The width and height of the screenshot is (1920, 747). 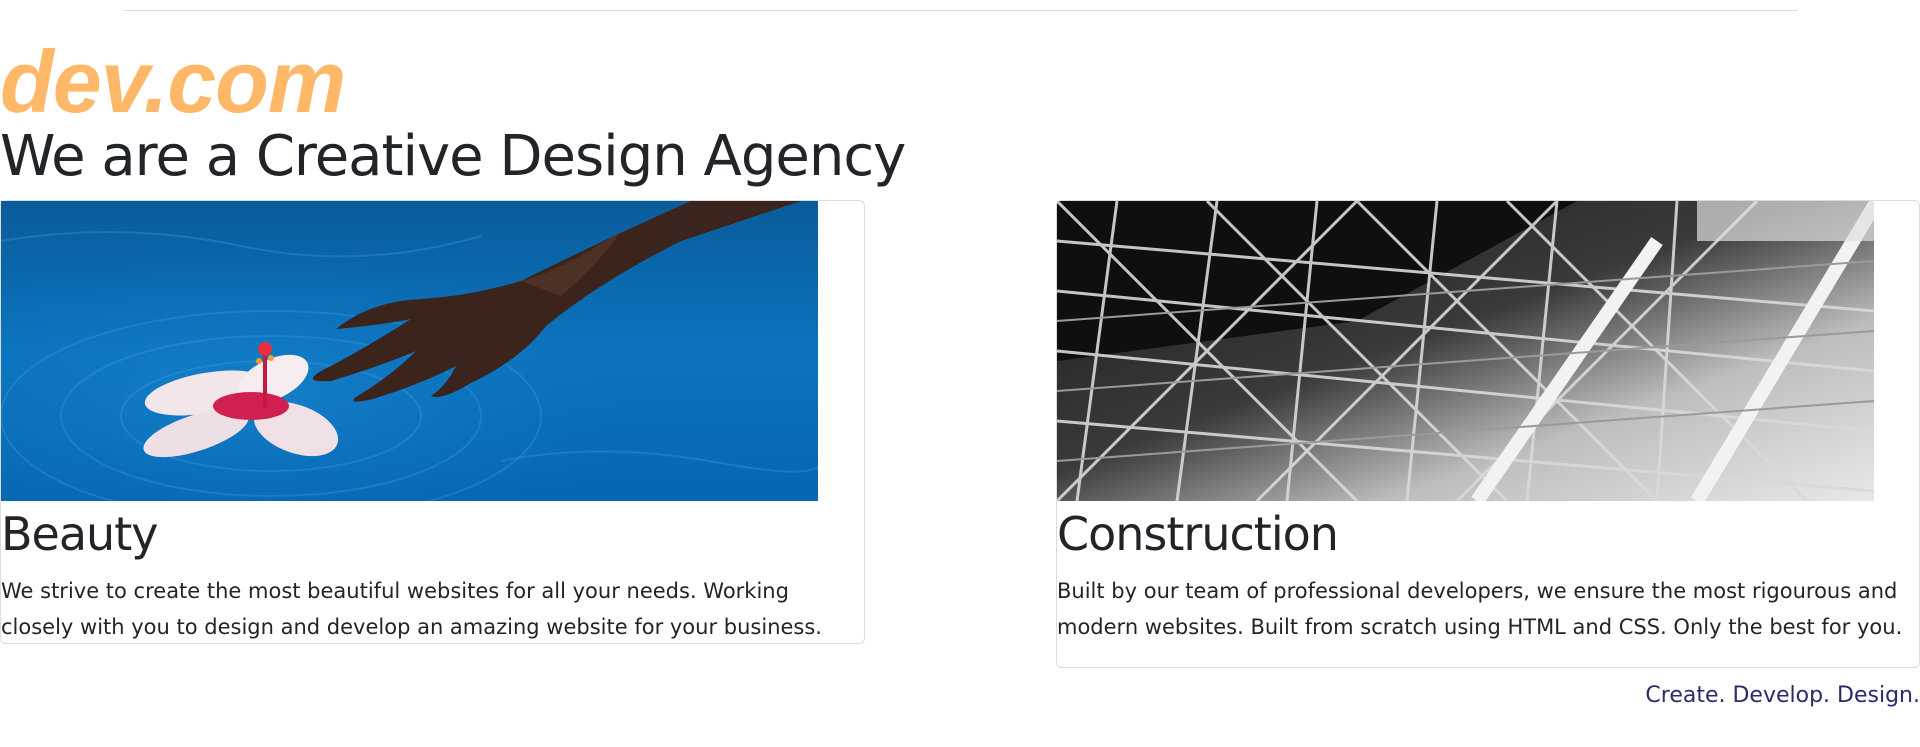 What do you see at coordinates (1198, 534) in the screenshot?
I see `card-title: Construction` at bounding box center [1198, 534].